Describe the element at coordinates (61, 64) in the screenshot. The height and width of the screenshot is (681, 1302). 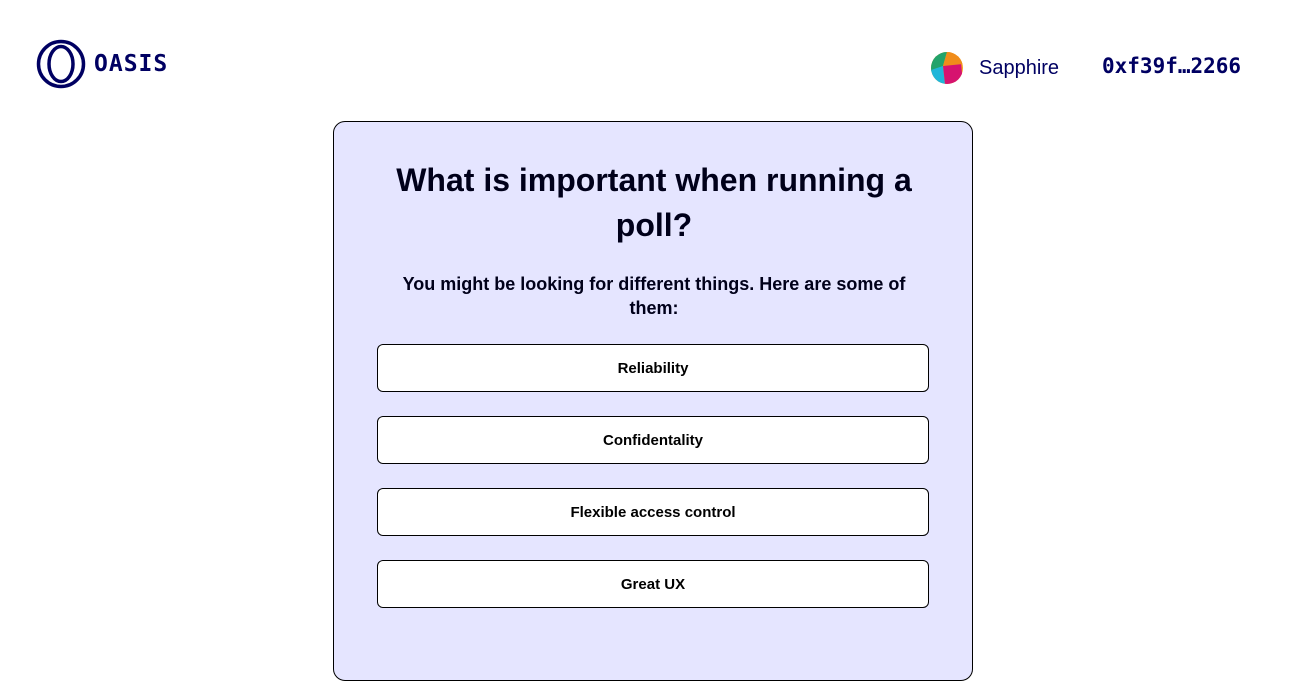
I see `oasis-ring-icon` at that location.